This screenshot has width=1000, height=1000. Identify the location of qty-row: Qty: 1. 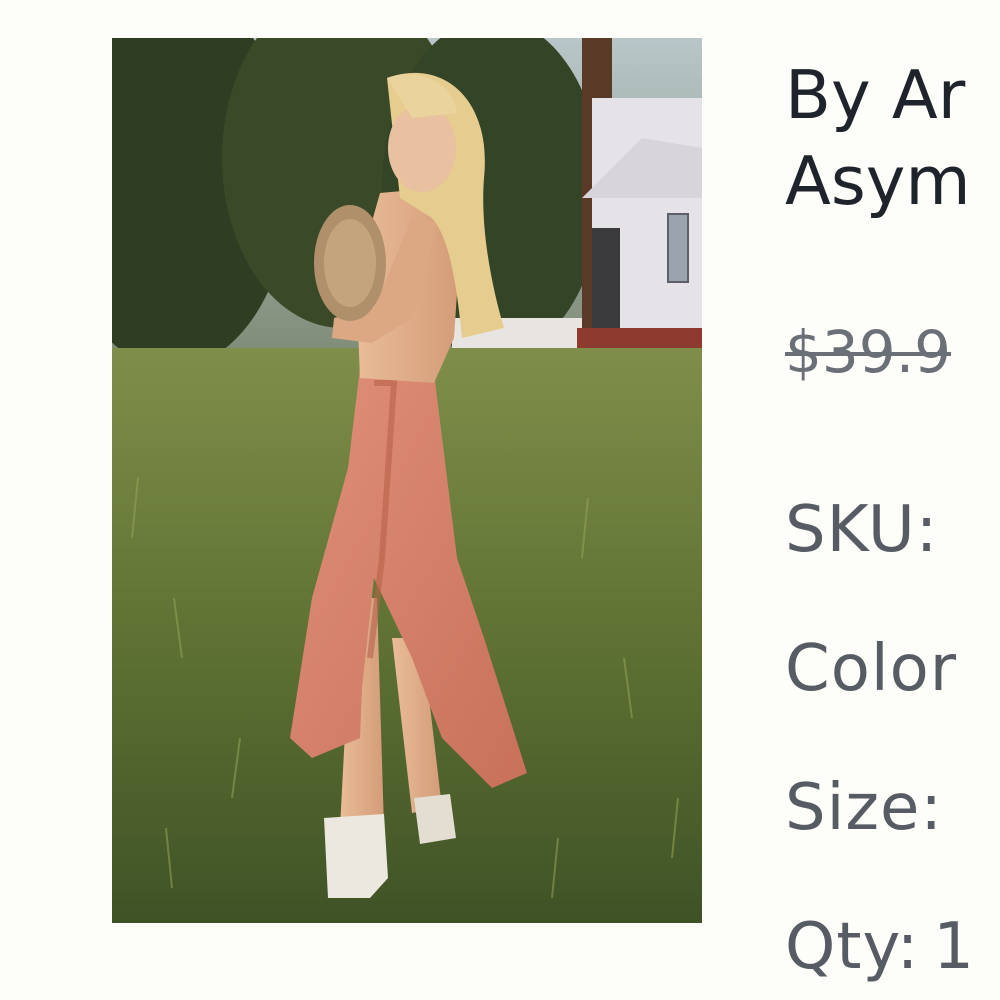
(880, 947).